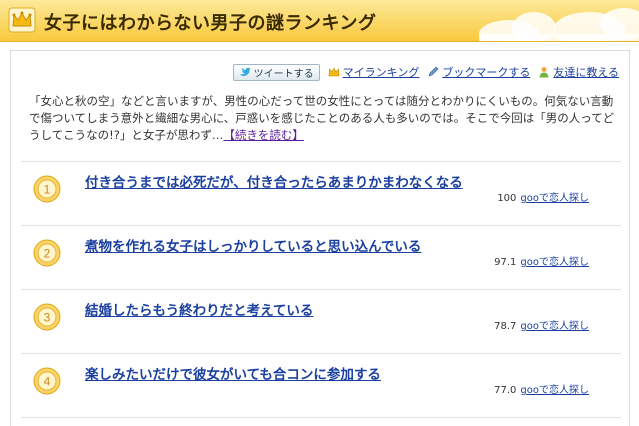 The width and height of the screenshot is (639, 426). I want to click on rank-2-medal-icon: 2, so click(47, 253).